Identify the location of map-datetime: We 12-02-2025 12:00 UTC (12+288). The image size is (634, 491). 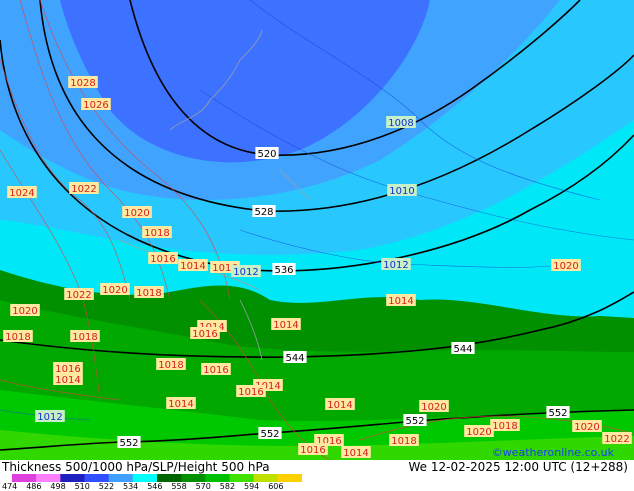
(518, 467).